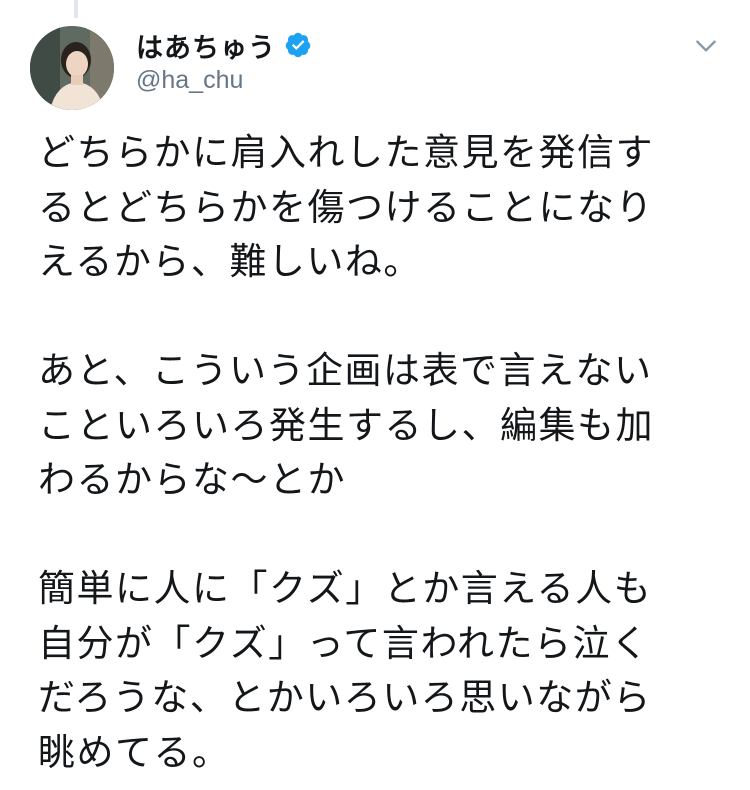 Image resolution: width=750 pixels, height=790 pixels. Describe the element at coordinates (76, 9) in the screenshot. I see `thread-connector-line` at that location.